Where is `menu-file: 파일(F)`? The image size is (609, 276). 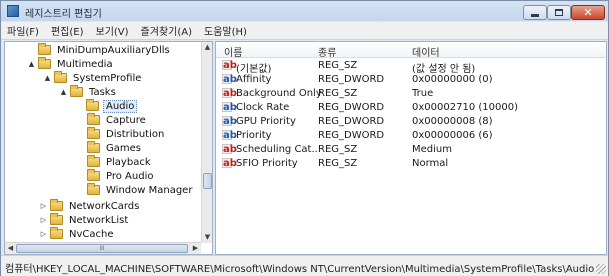 menu-file: 파일(F) is located at coordinates (23, 30).